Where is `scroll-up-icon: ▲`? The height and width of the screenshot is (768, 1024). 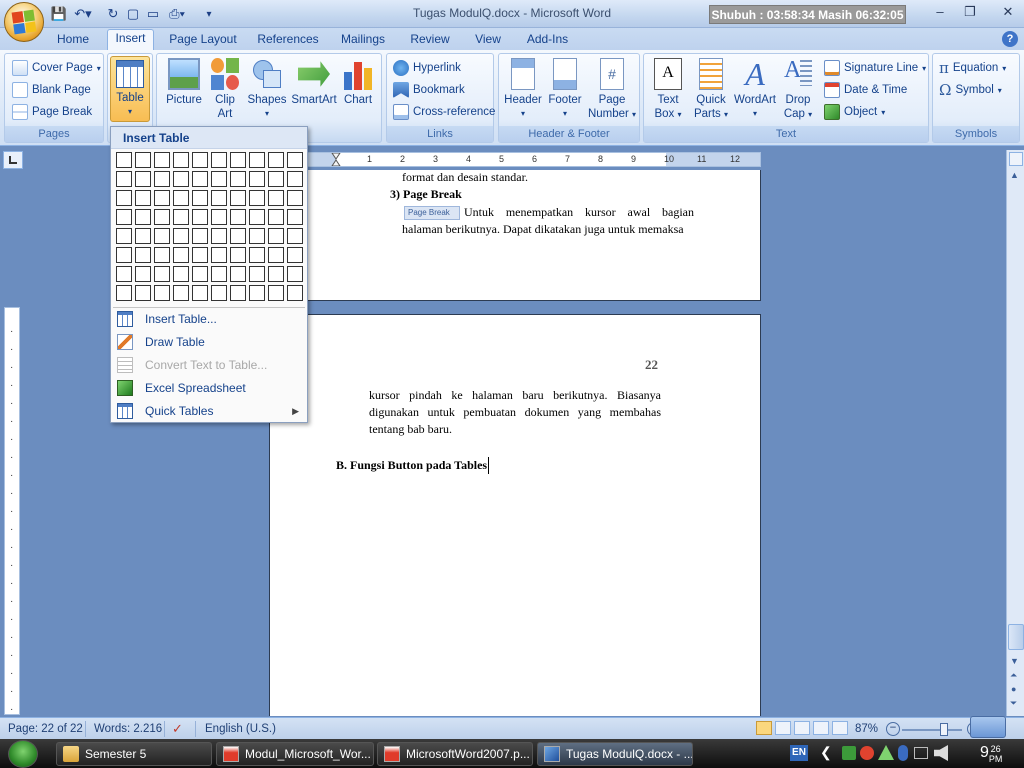 scroll-up-icon: ▲ is located at coordinates (1014, 175).